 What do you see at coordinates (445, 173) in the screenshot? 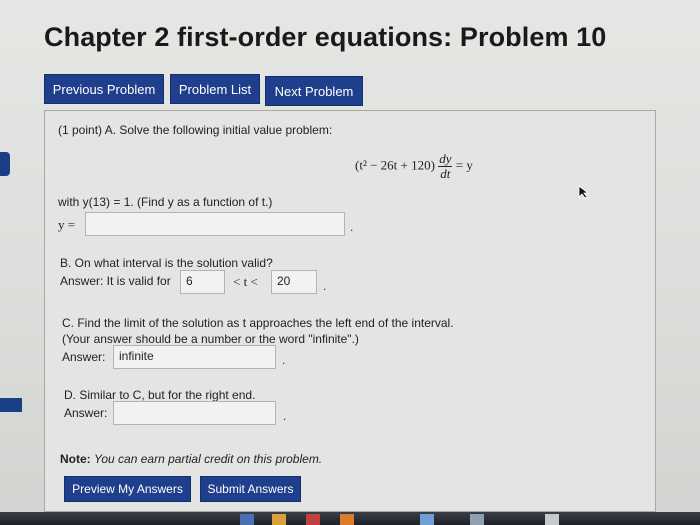
I see `derivative-denominator: dt` at bounding box center [445, 173].